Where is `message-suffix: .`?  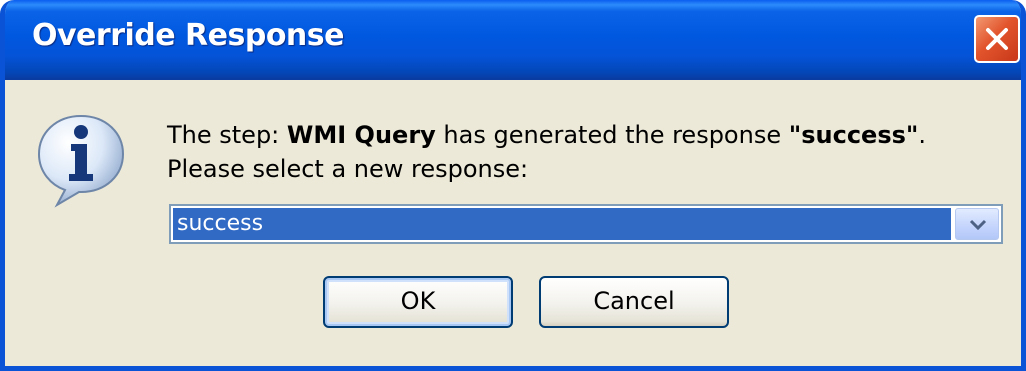 message-suffix: . is located at coordinates (922, 135).